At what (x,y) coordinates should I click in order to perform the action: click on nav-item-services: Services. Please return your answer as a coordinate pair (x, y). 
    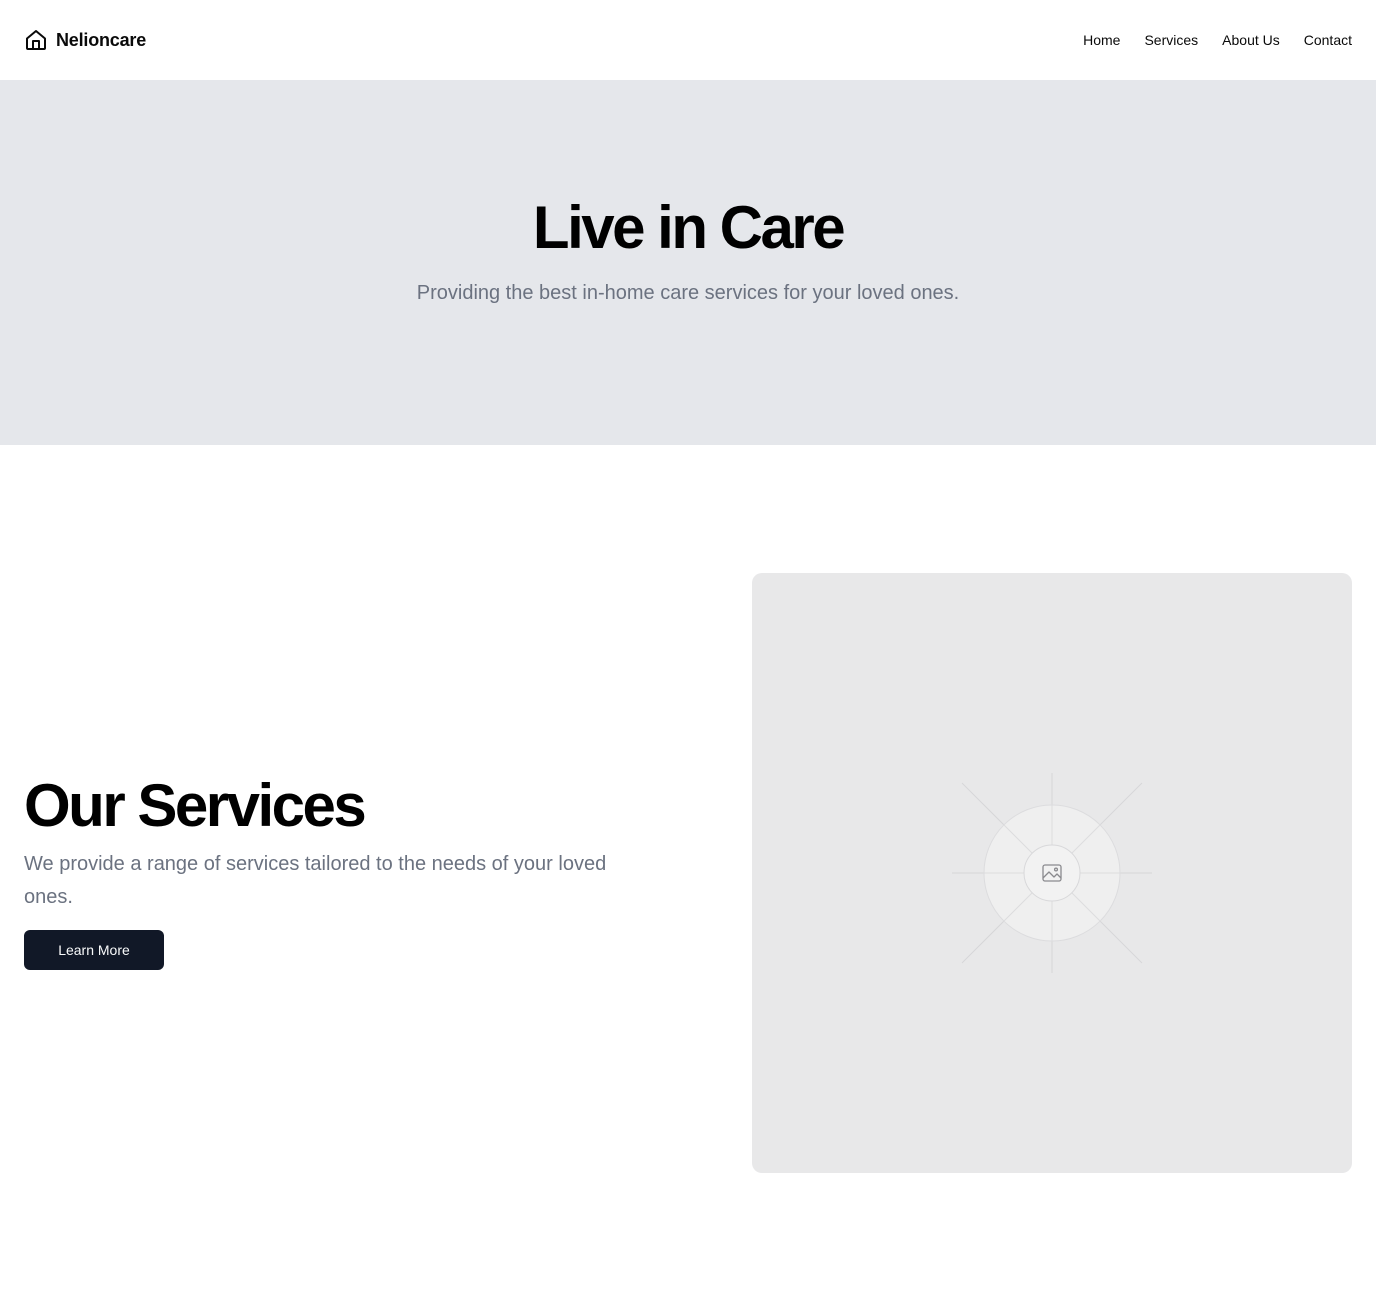
    Looking at the image, I should click on (1171, 40).